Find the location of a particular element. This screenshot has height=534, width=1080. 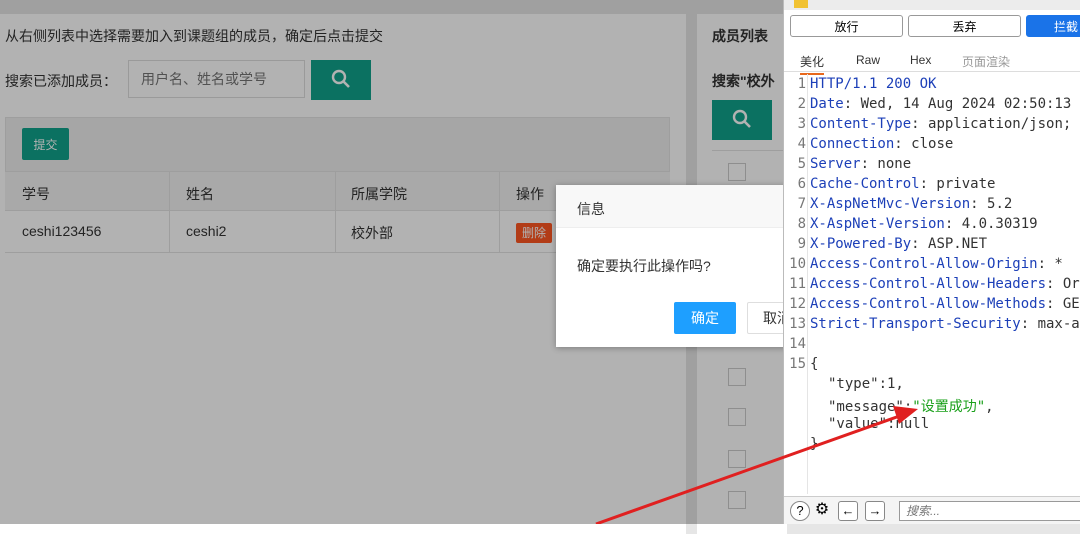

header-key: Access-Control-Allow-Headers is located at coordinates (928, 284).